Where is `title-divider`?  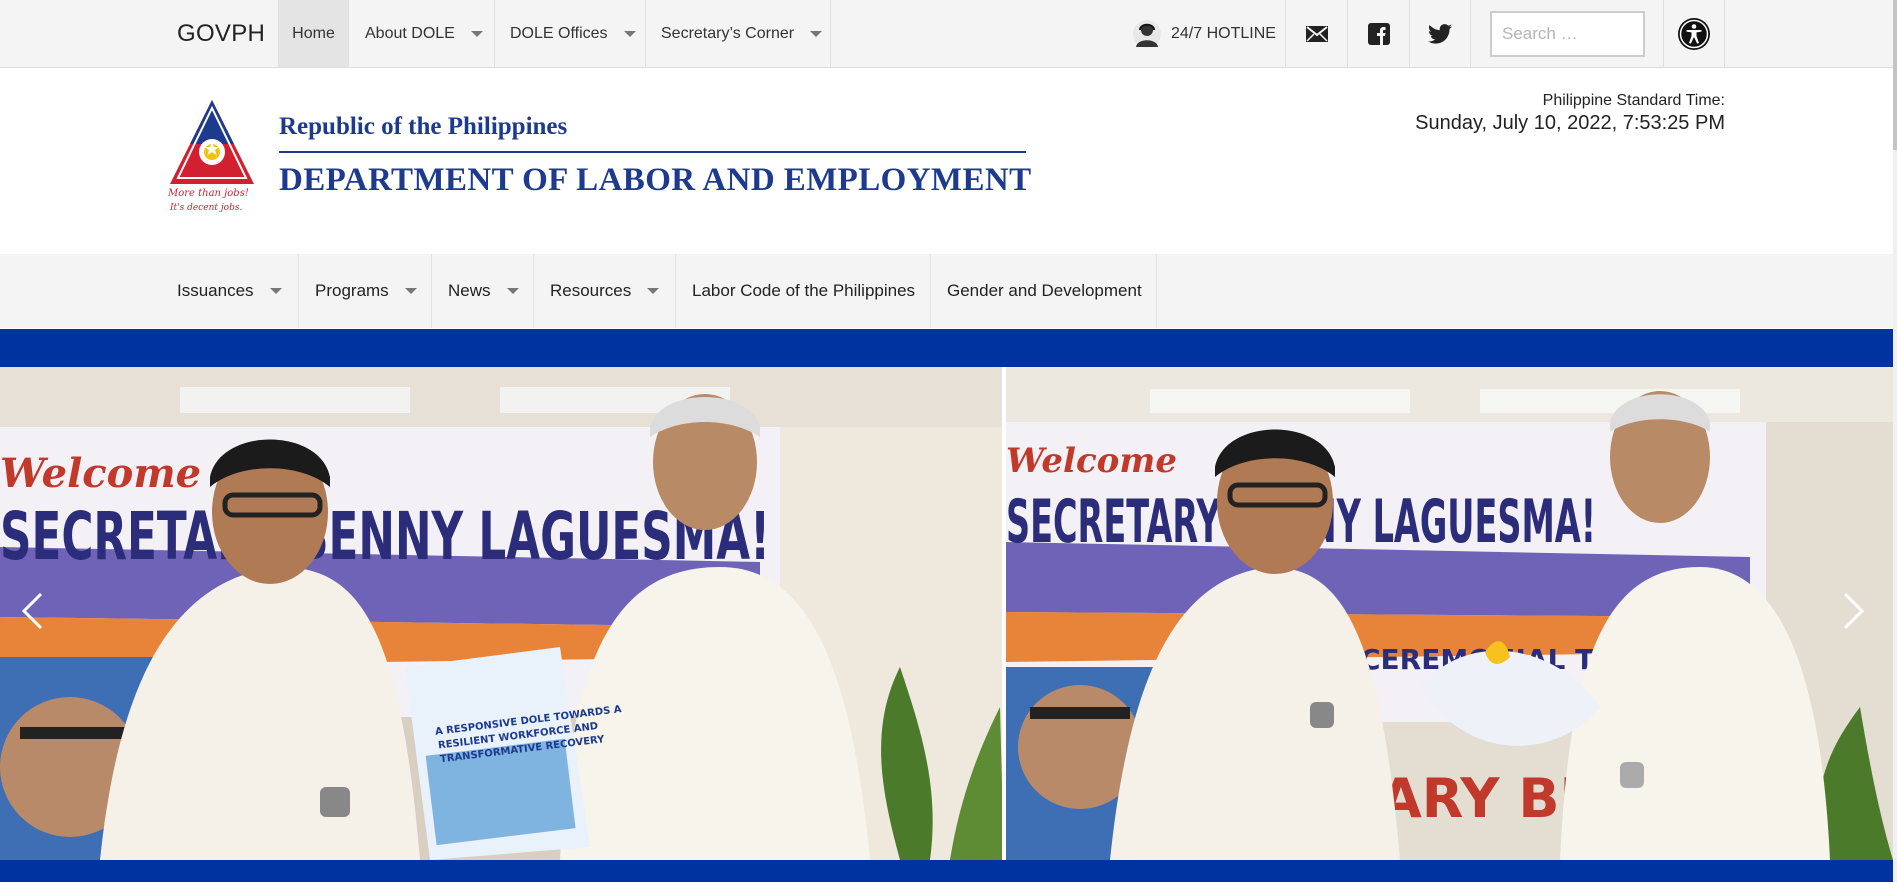
title-divider is located at coordinates (652, 152).